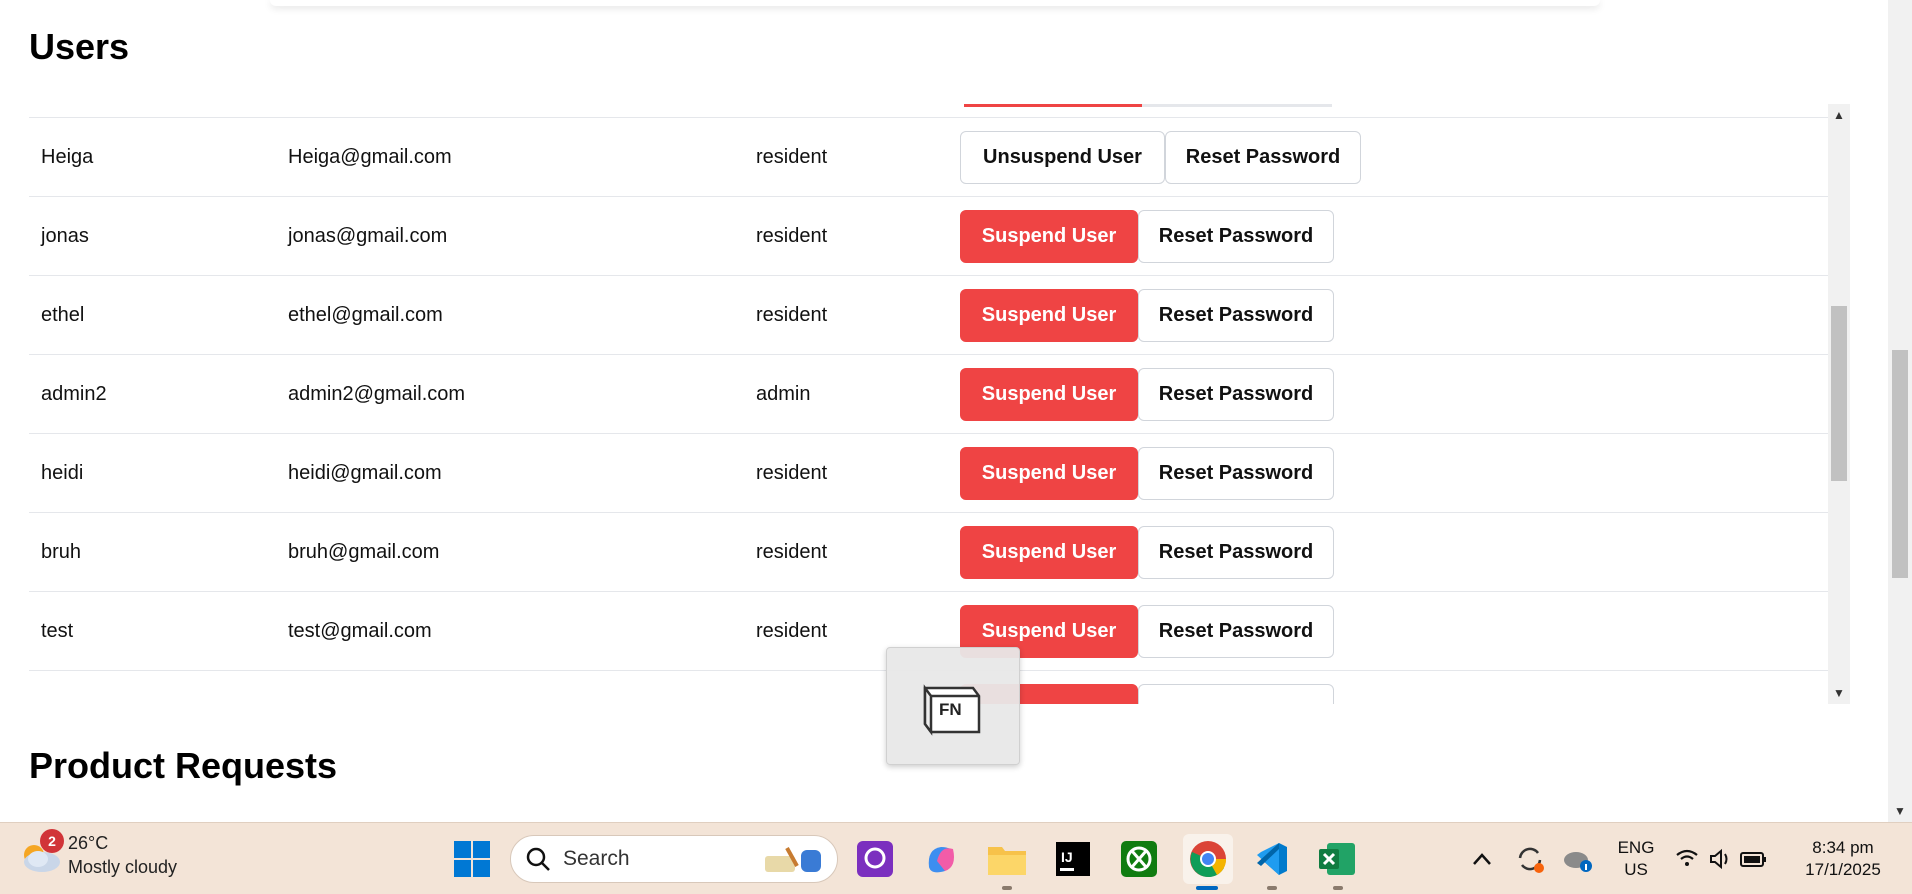  What do you see at coordinates (674, 859) in the screenshot?
I see `taskbar-search: Search` at bounding box center [674, 859].